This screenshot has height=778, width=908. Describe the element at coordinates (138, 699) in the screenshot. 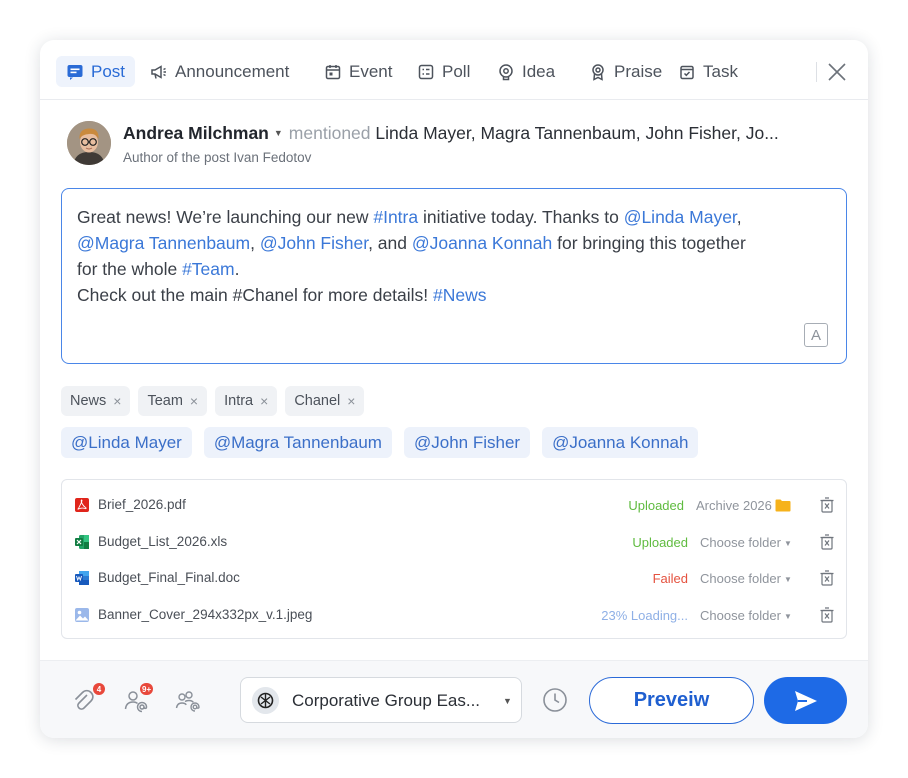

I see `mention-people-button: 9+` at that location.